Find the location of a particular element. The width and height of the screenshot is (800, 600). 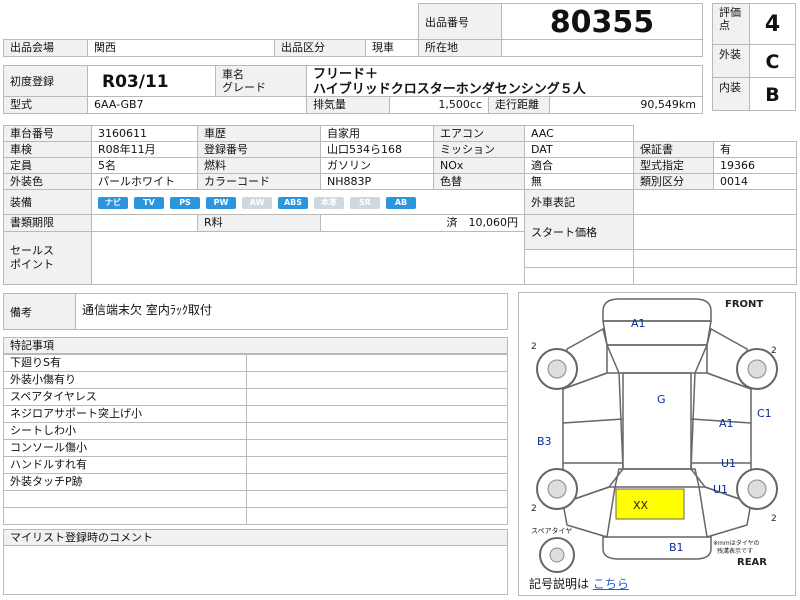

legend-label: 記号説明は is located at coordinates (559, 584).